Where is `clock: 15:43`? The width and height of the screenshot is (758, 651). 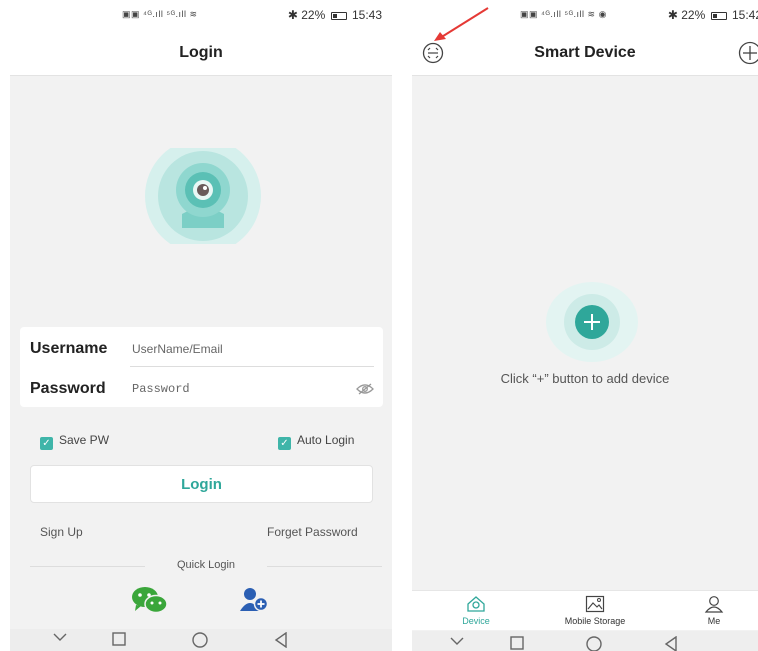 clock: 15:43 is located at coordinates (366, 15).